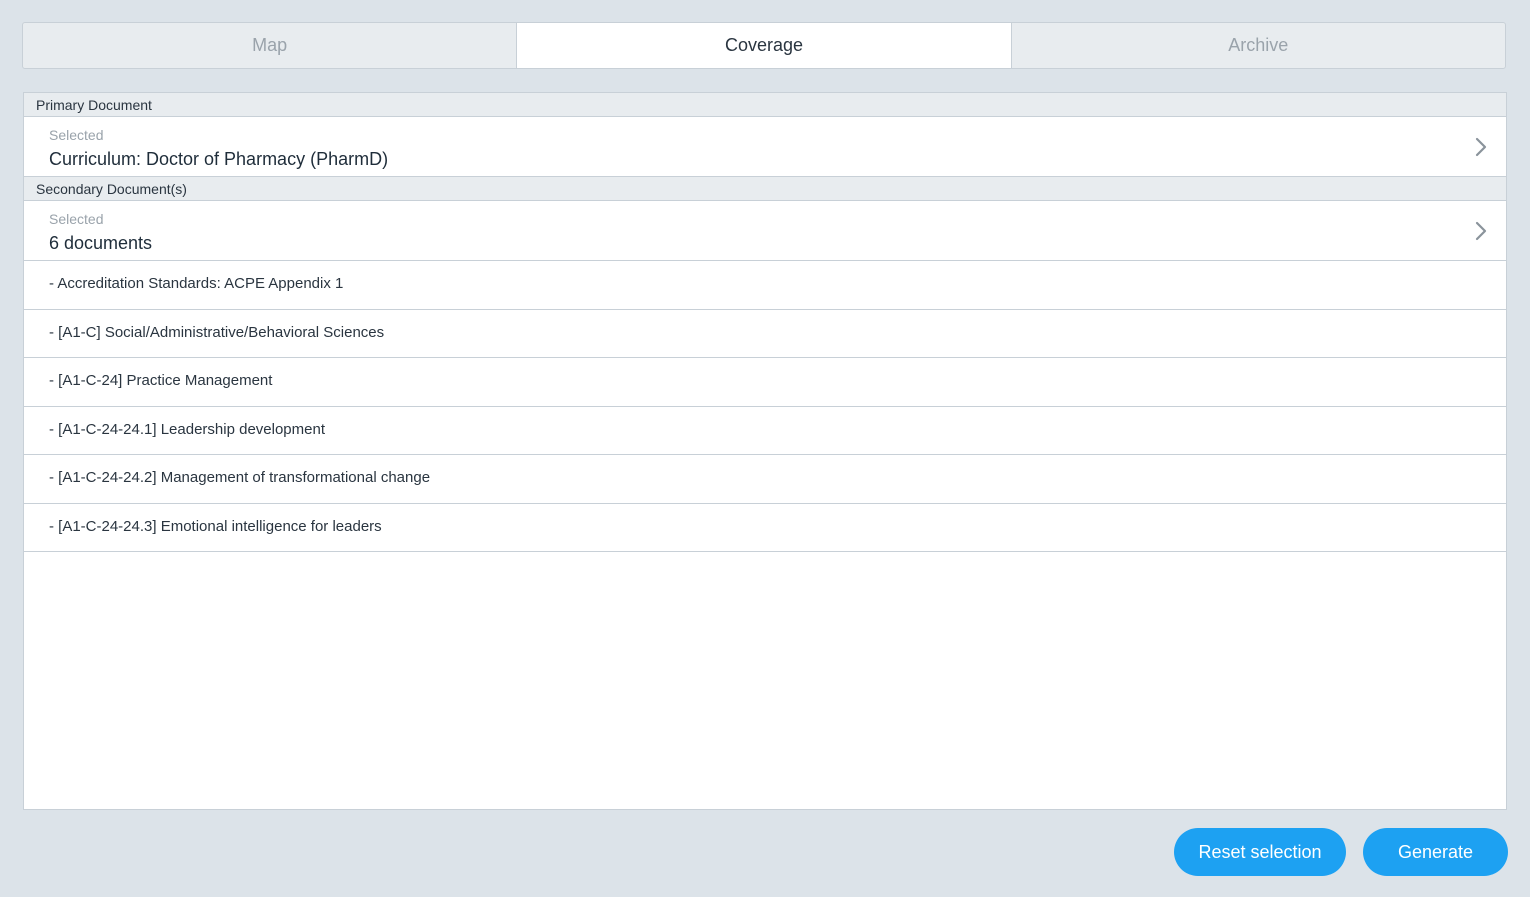 The height and width of the screenshot is (897, 1530). What do you see at coordinates (765, 431) in the screenshot?
I see `list-item: - [A1-C-24-24.1] Leadership development` at bounding box center [765, 431].